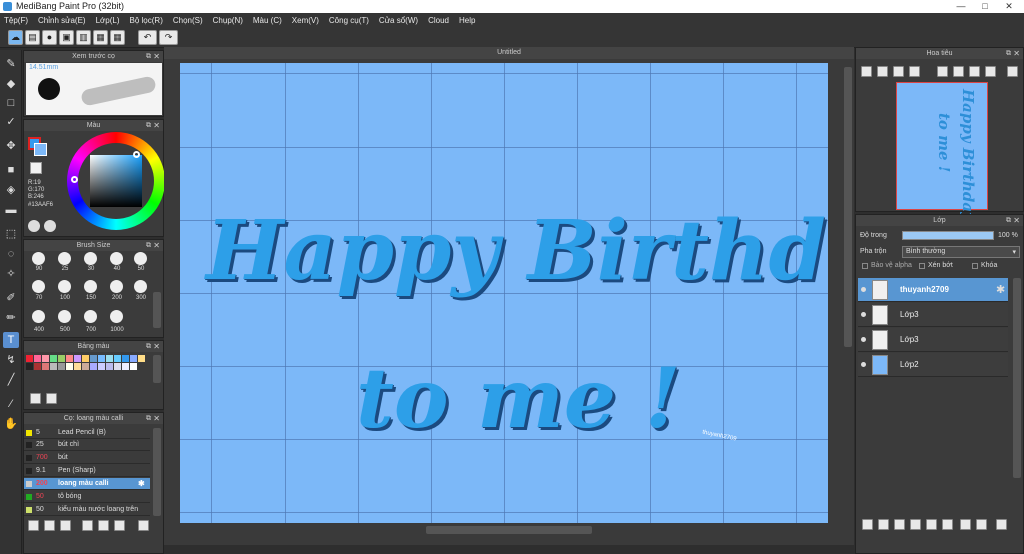 The image size is (1024, 554). I want to click on rotate-right-icon, so click(958, 71).